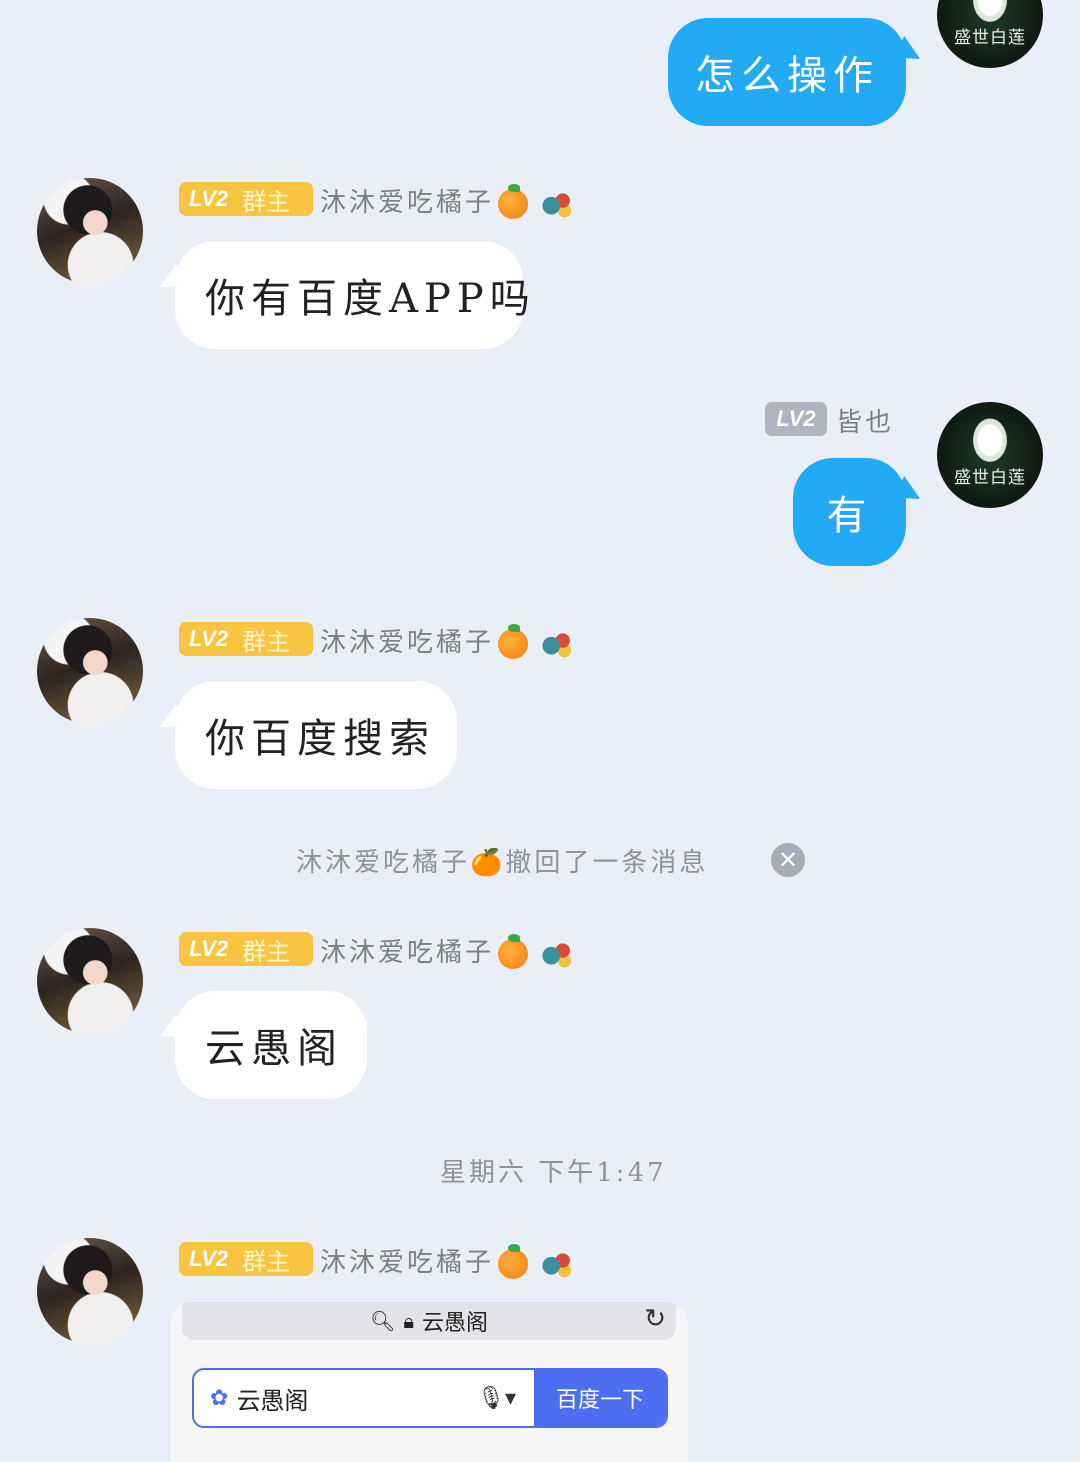  What do you see at coordinates (553, 1173) in the screenshot?
I see `timestamp: 星期六 下午1:47` at bounding box center [553, 1173].